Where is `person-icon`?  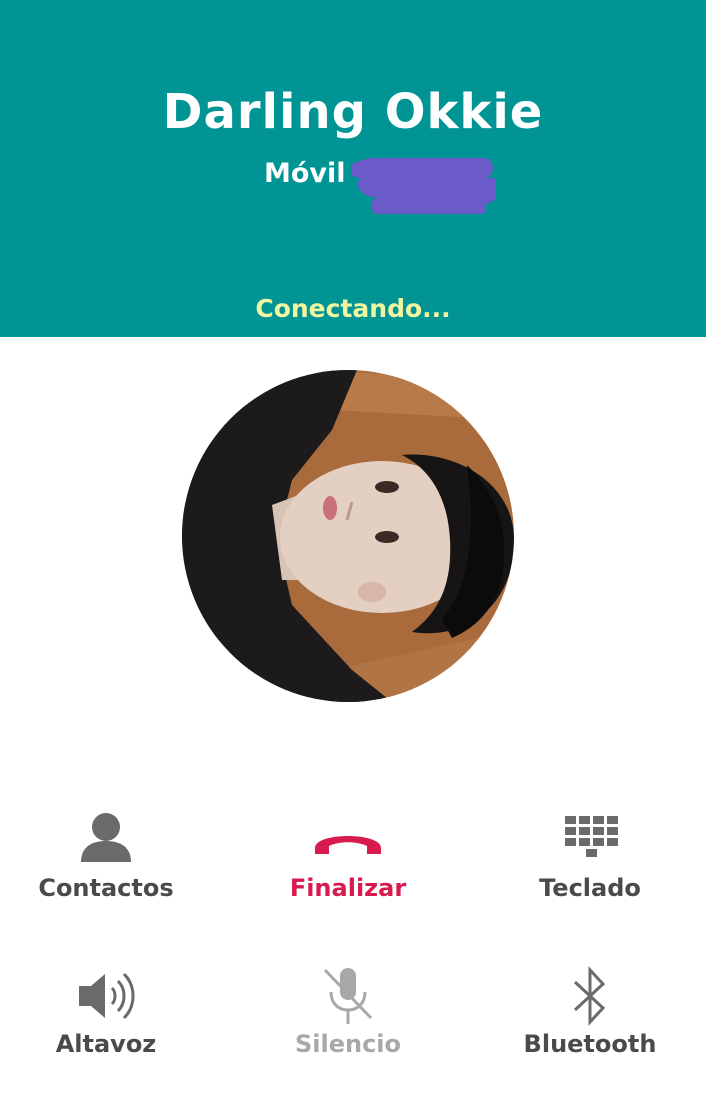
person-icon is located at coordinates (106, 837).